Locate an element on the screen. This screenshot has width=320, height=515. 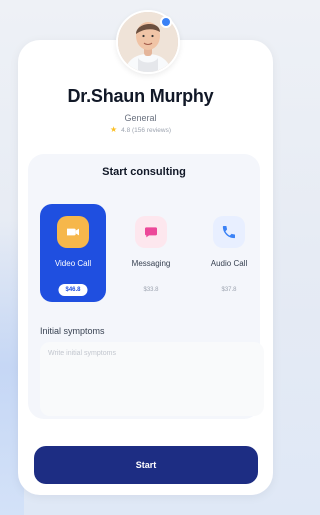
message-icon is located at coordinates (151, 232).